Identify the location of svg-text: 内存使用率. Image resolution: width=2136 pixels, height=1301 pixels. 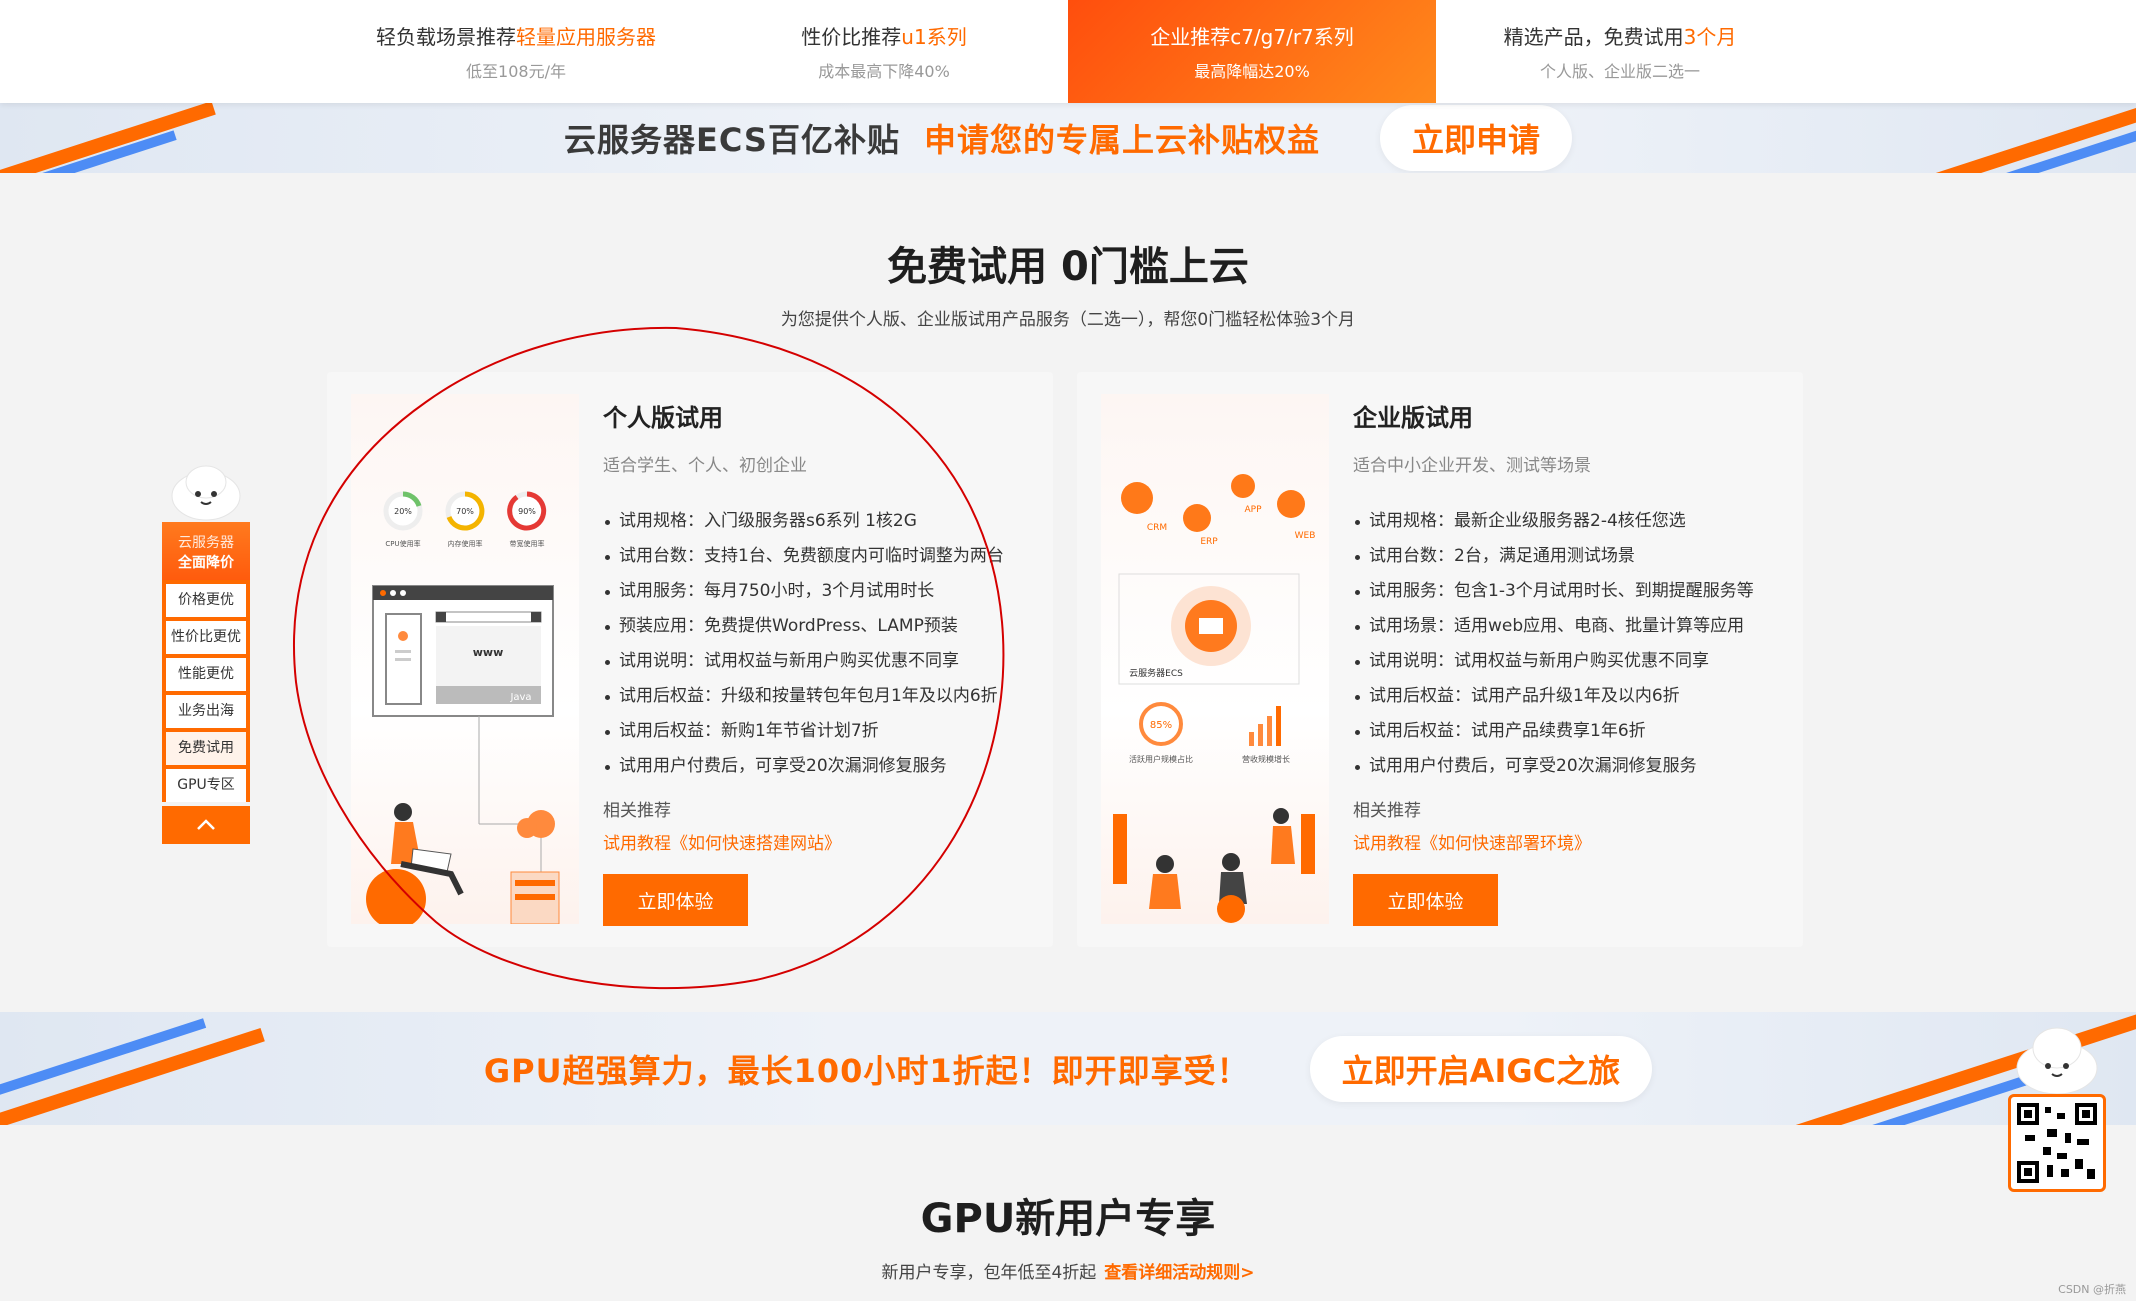
(465, 543).